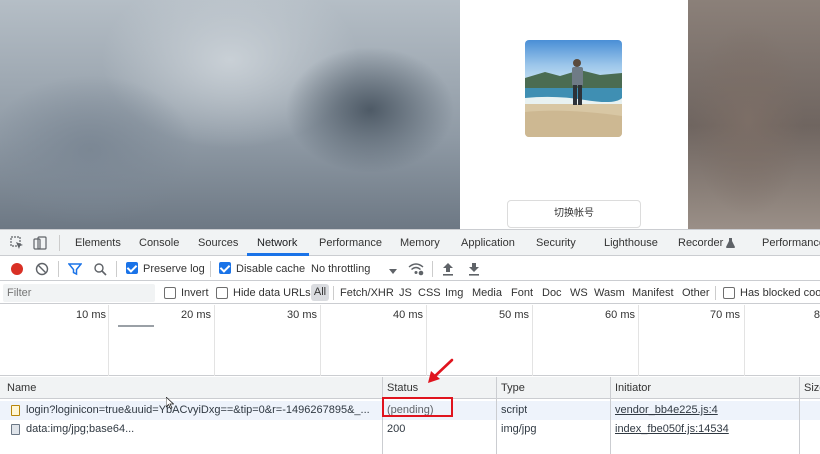  What do you see at coordinates (225, 268) in the screenshot?
I see `disable-cache-checkbox` at bounding box center [225, 268].